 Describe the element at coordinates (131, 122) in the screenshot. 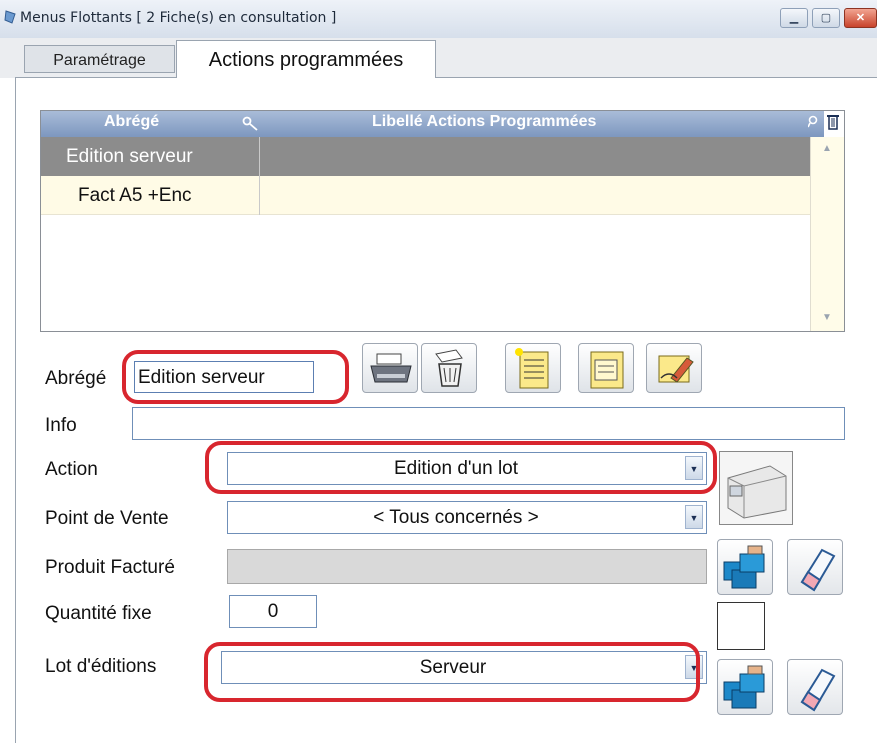

I see `column-header-abrege: Abrégé` at that location.